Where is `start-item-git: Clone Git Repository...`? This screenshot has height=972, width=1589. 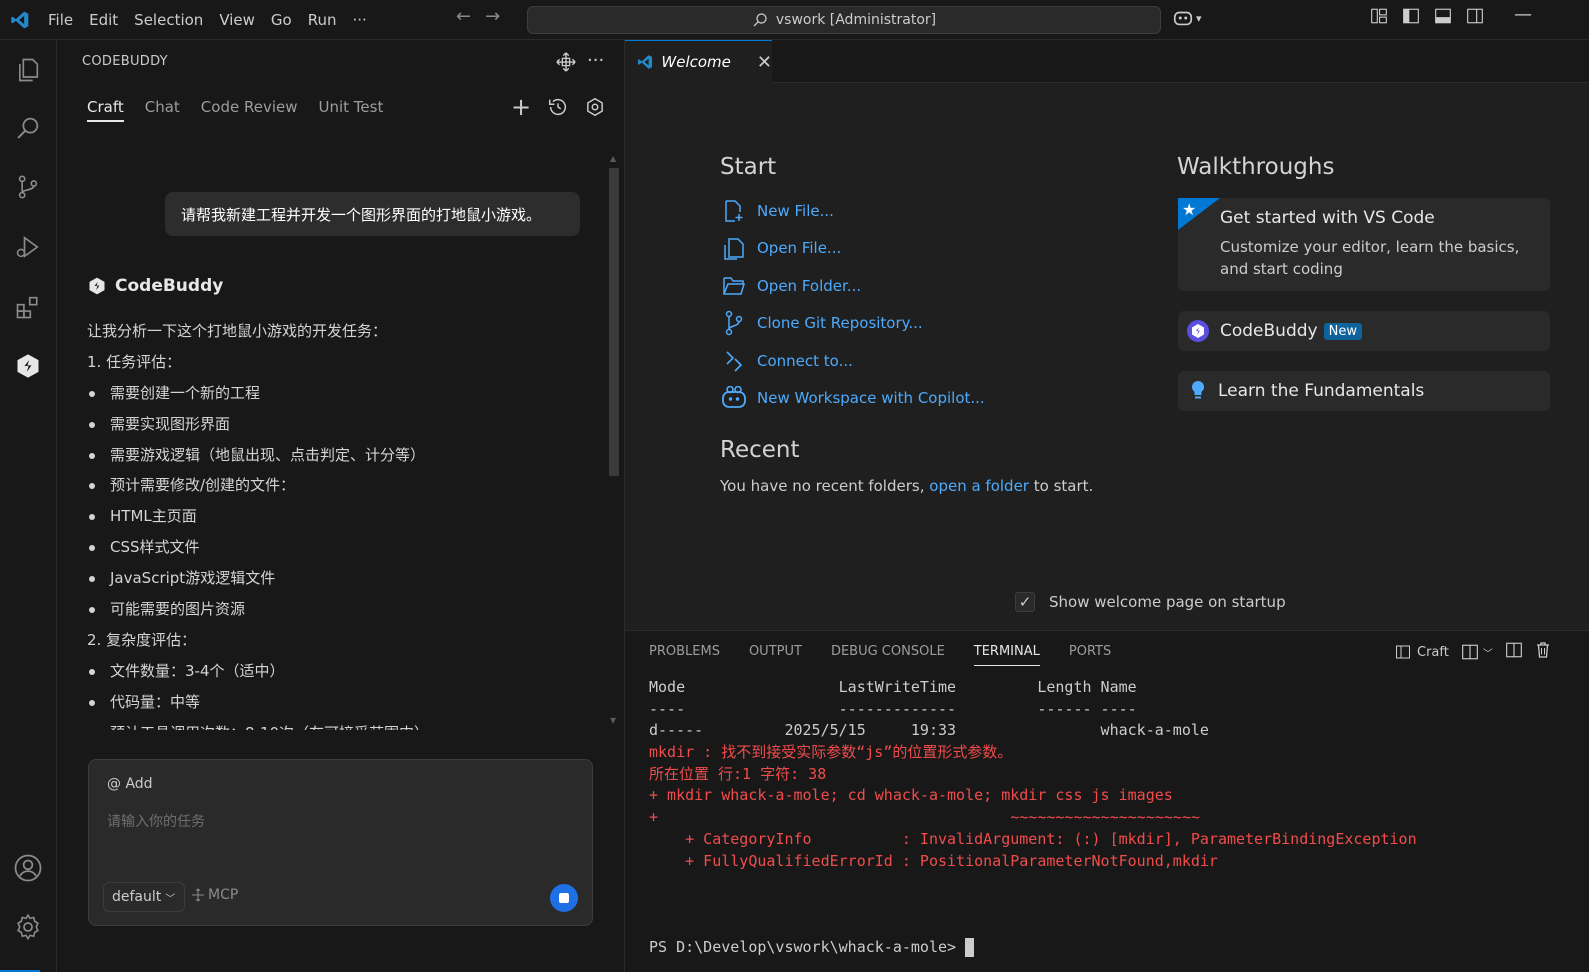 start-item-git: Clone Git Repository... is located at coordinates (853, 324).